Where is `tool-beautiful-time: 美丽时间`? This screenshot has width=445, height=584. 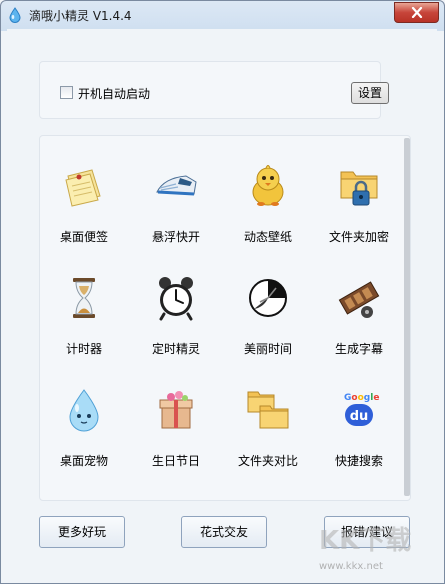 tool-beautiful-time: 美丽时间 is located at coordinates (268, 308).